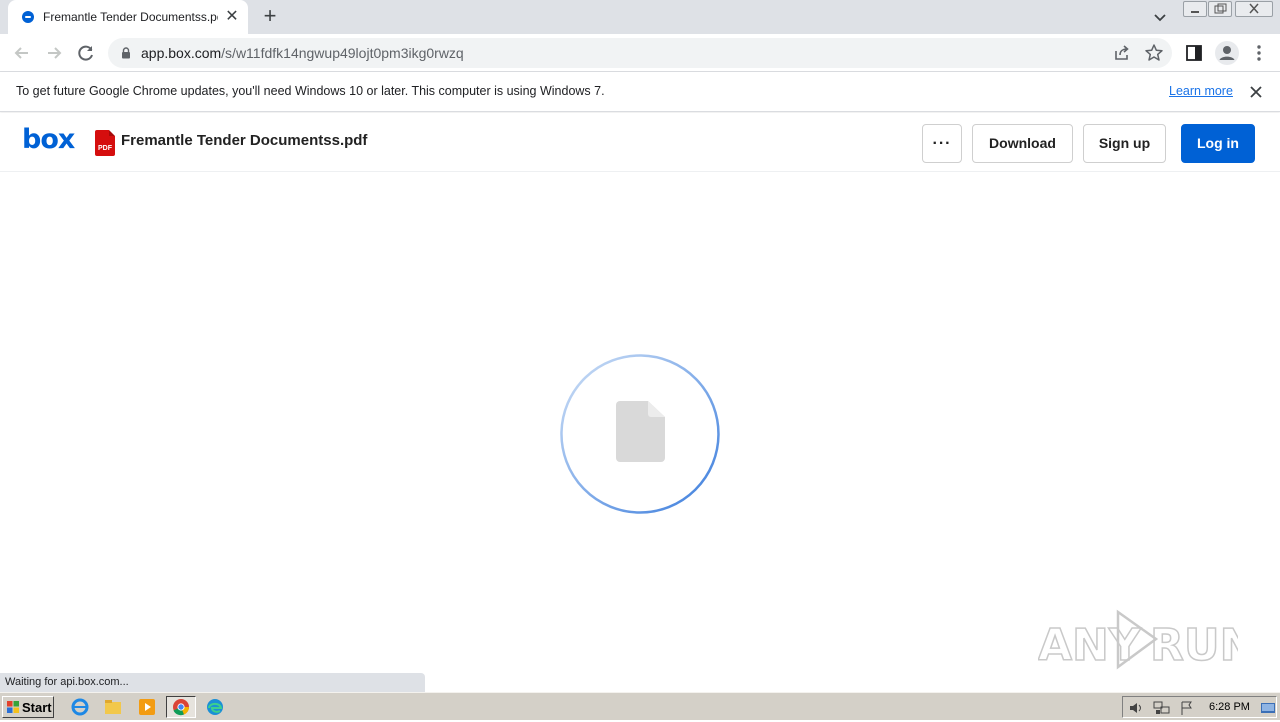 The image size is (1280, 722). I want to click on share-icon, so click(1122, 53).